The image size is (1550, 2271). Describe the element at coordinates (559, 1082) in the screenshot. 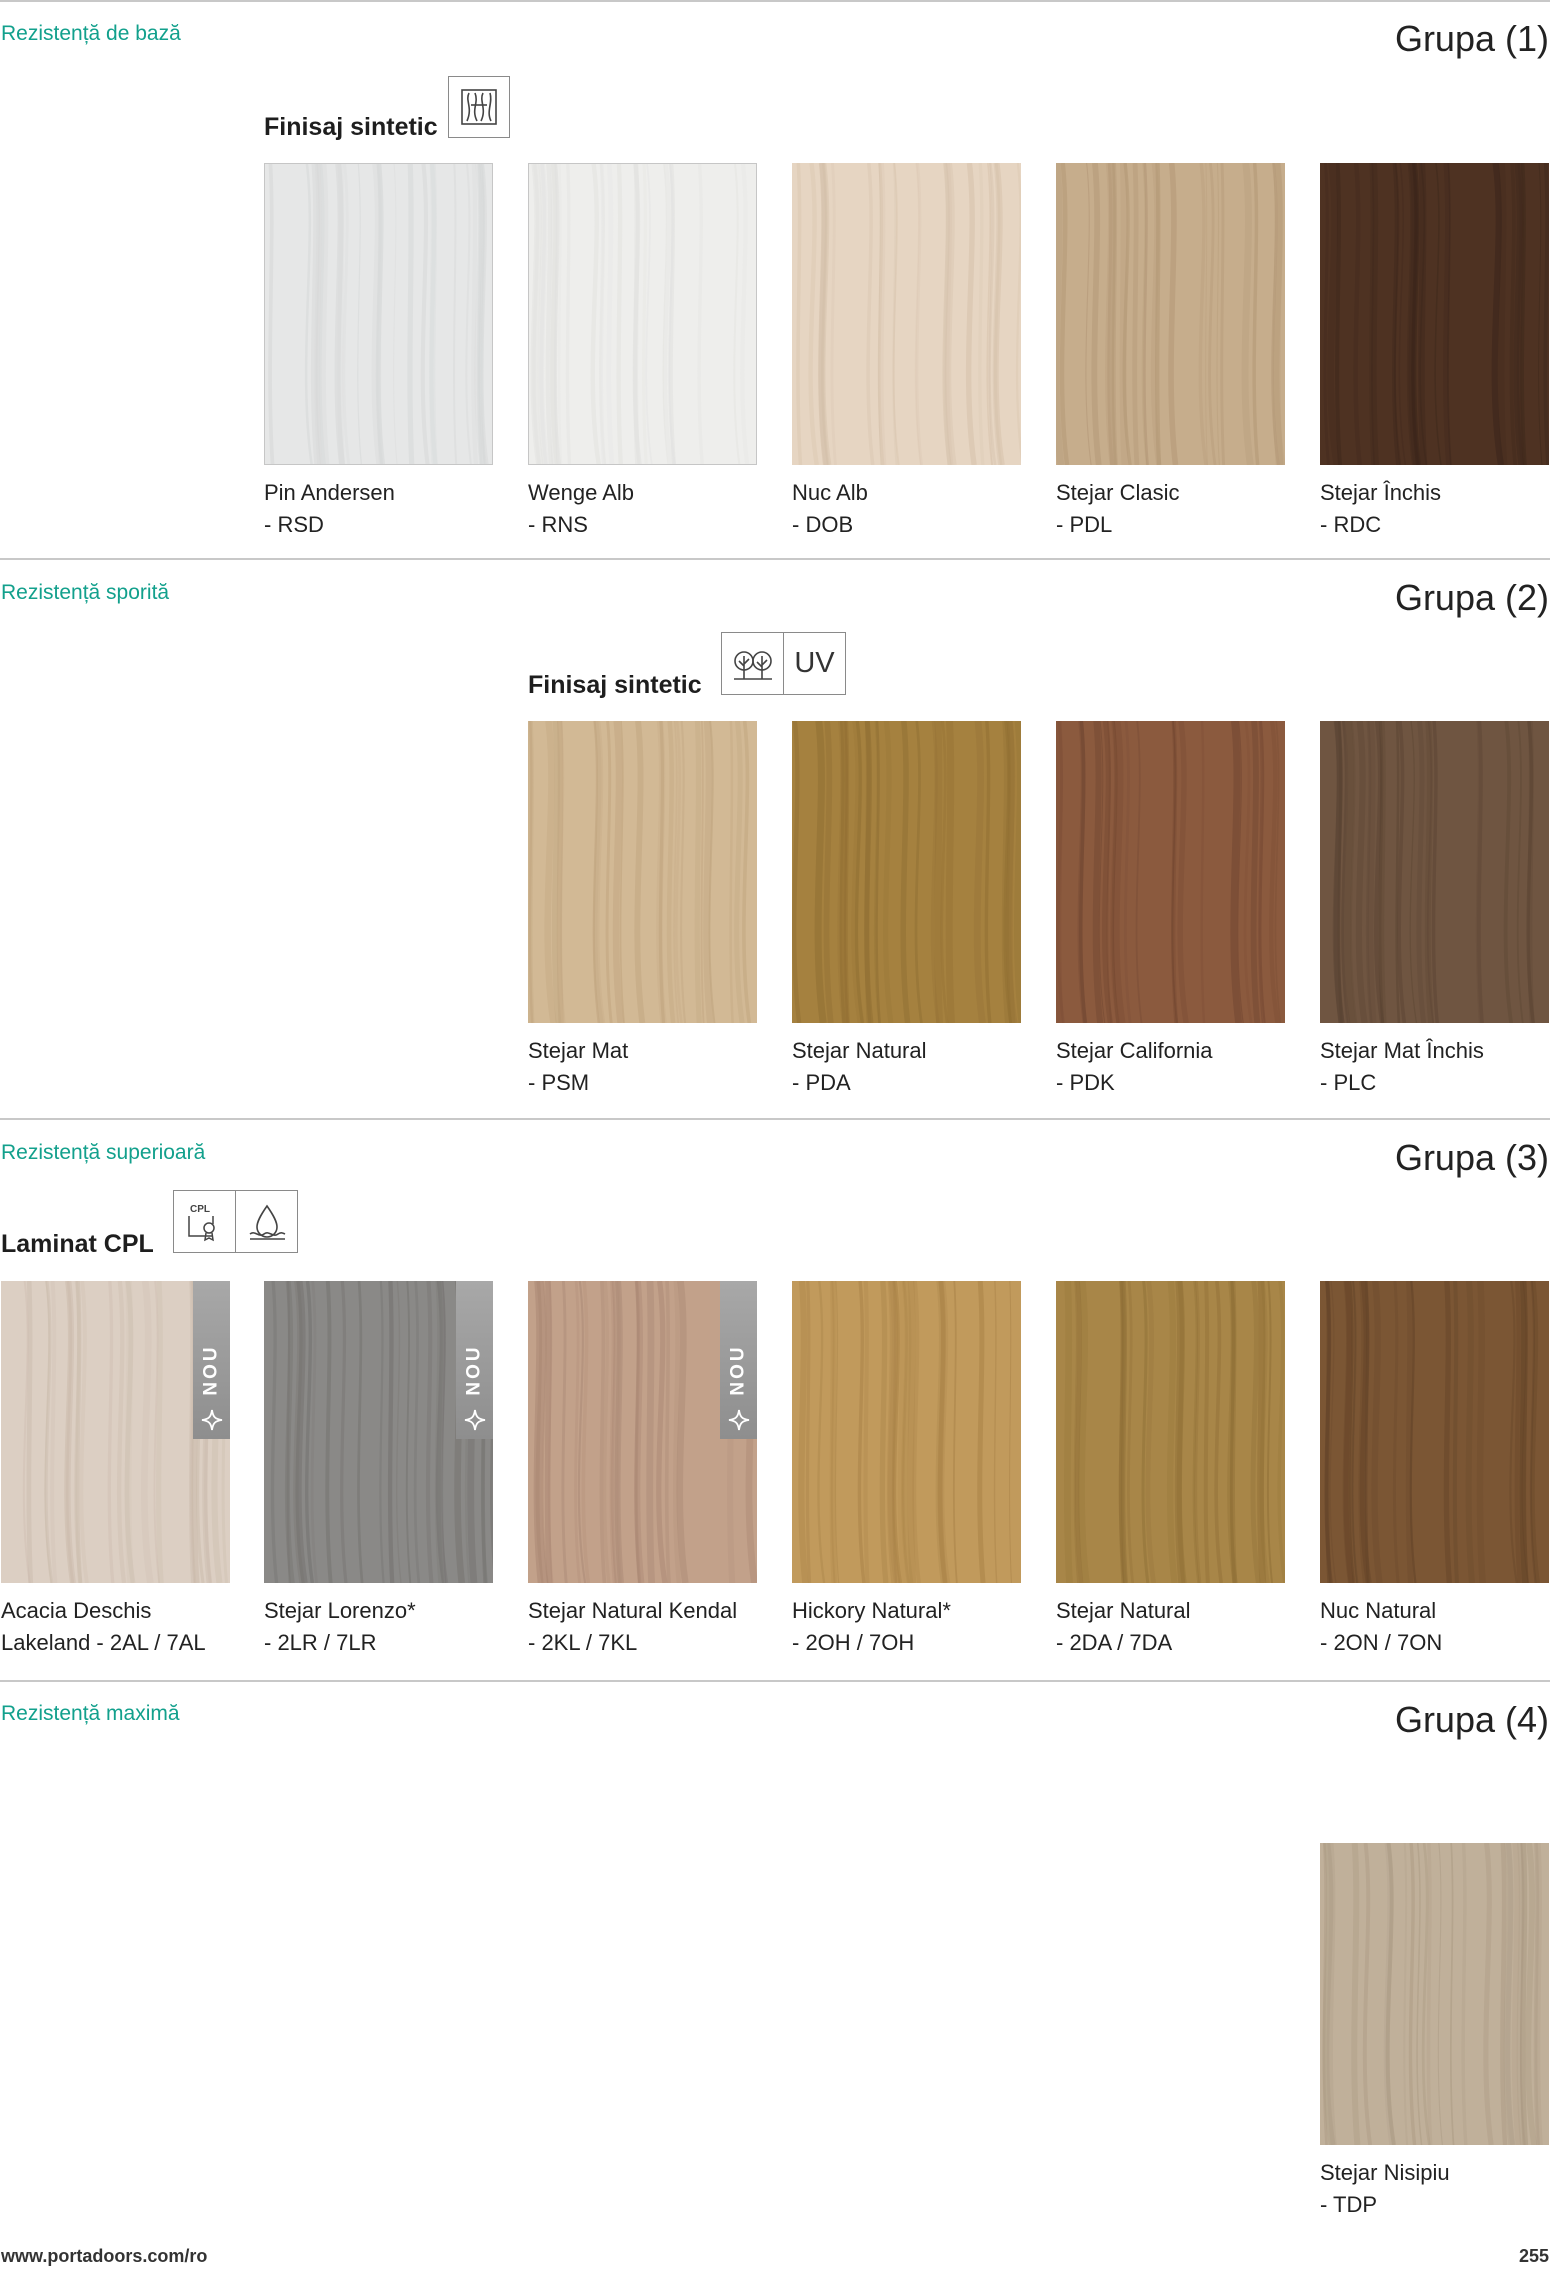

I see `swatch-code: - PSM` at that location.